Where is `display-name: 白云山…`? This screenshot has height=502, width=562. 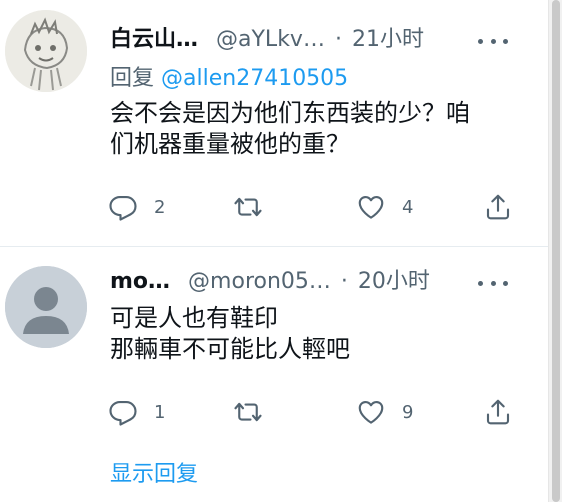 display-name: 白云山… is located at coordinates (154, 40).